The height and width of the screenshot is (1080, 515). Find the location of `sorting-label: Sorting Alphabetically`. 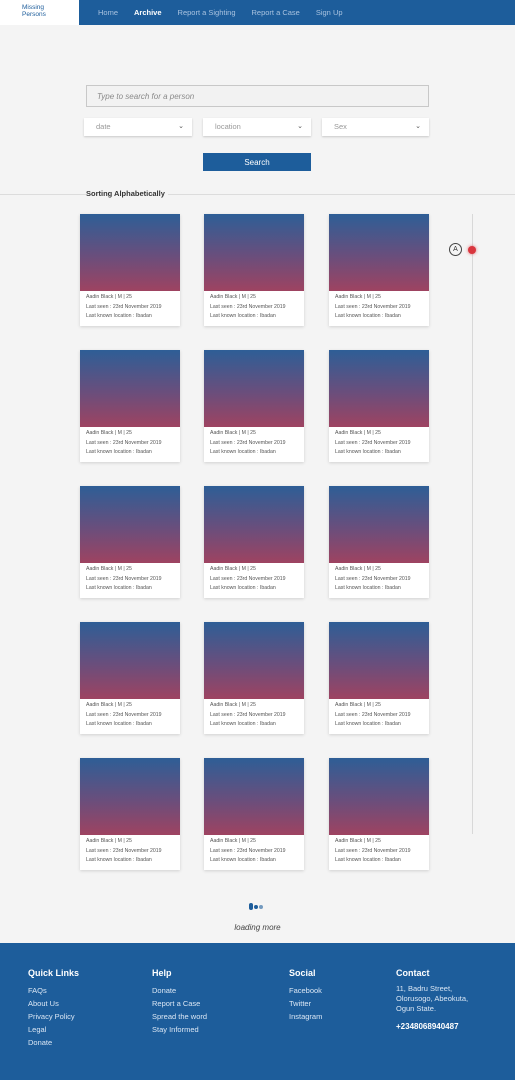

sorting-label: Sorting Alphabetically is located at coordinates (127, 193).